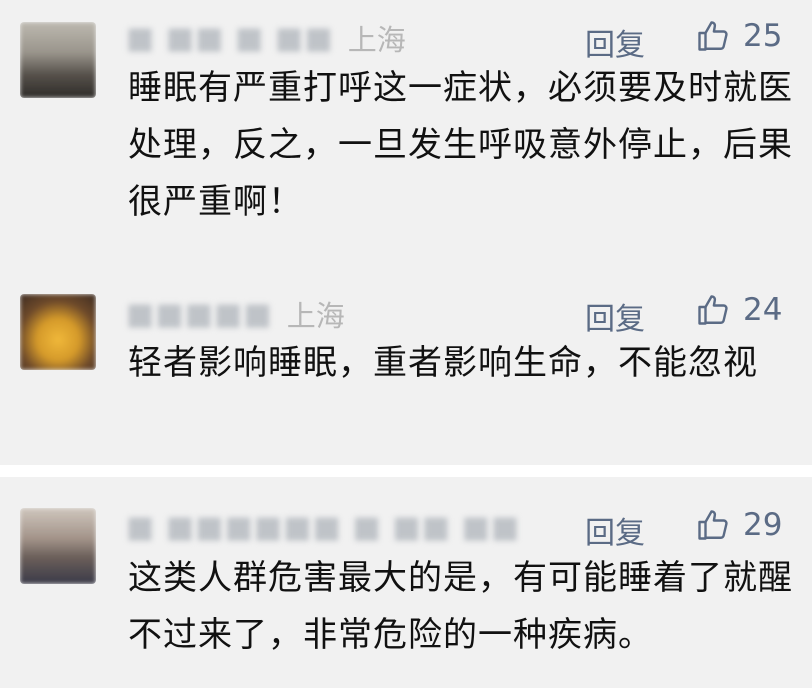 The height and width of the screenshot is (688, 812). What do you see at coordinates (738, 36) in the screenshot?
I see `like-button: 25` at bounding box center [738, 36].